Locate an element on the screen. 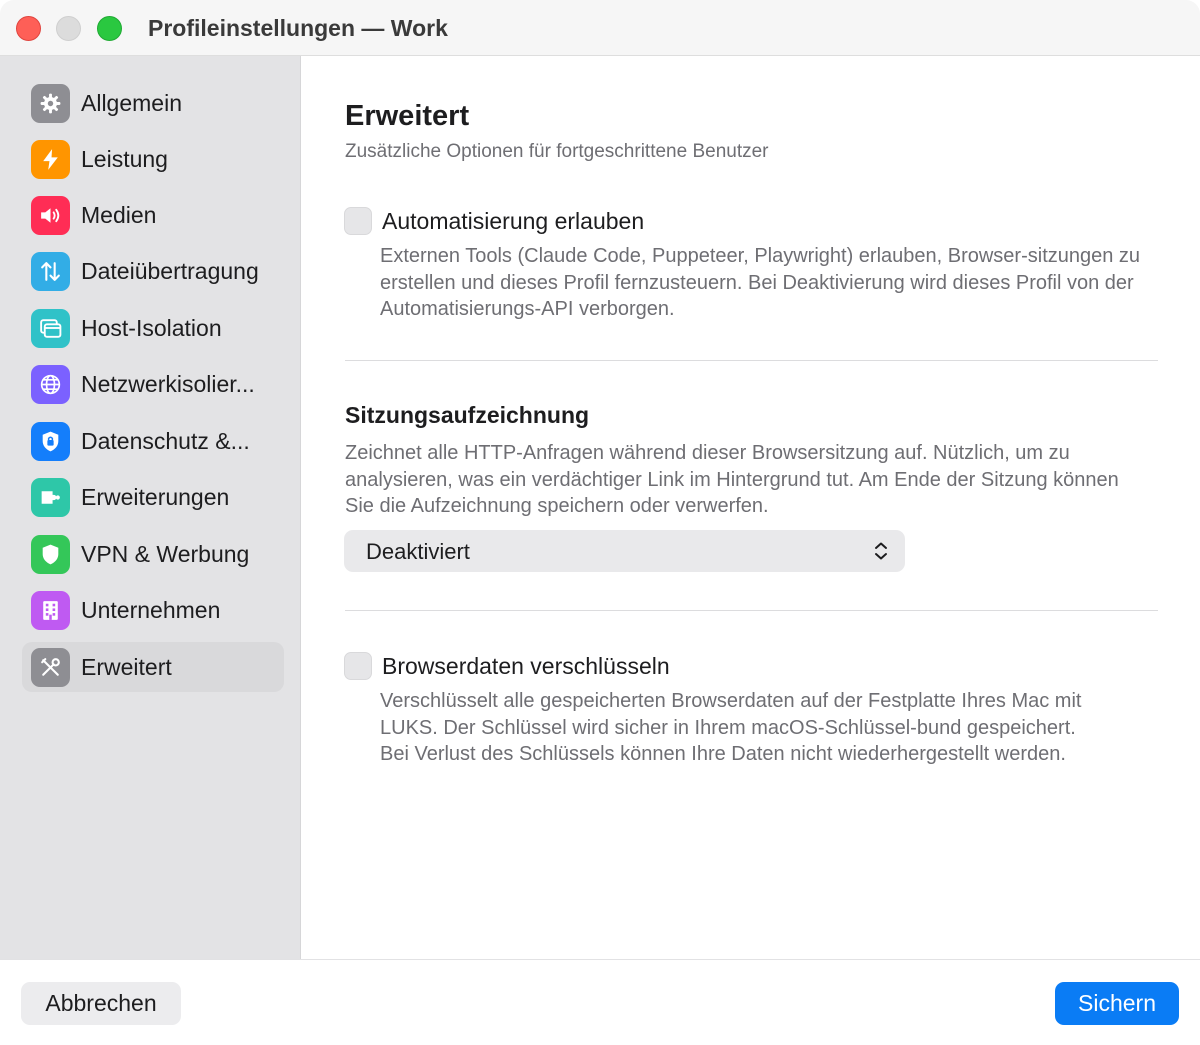  chevron-up-down-icon is located at coordinates (881, 551).